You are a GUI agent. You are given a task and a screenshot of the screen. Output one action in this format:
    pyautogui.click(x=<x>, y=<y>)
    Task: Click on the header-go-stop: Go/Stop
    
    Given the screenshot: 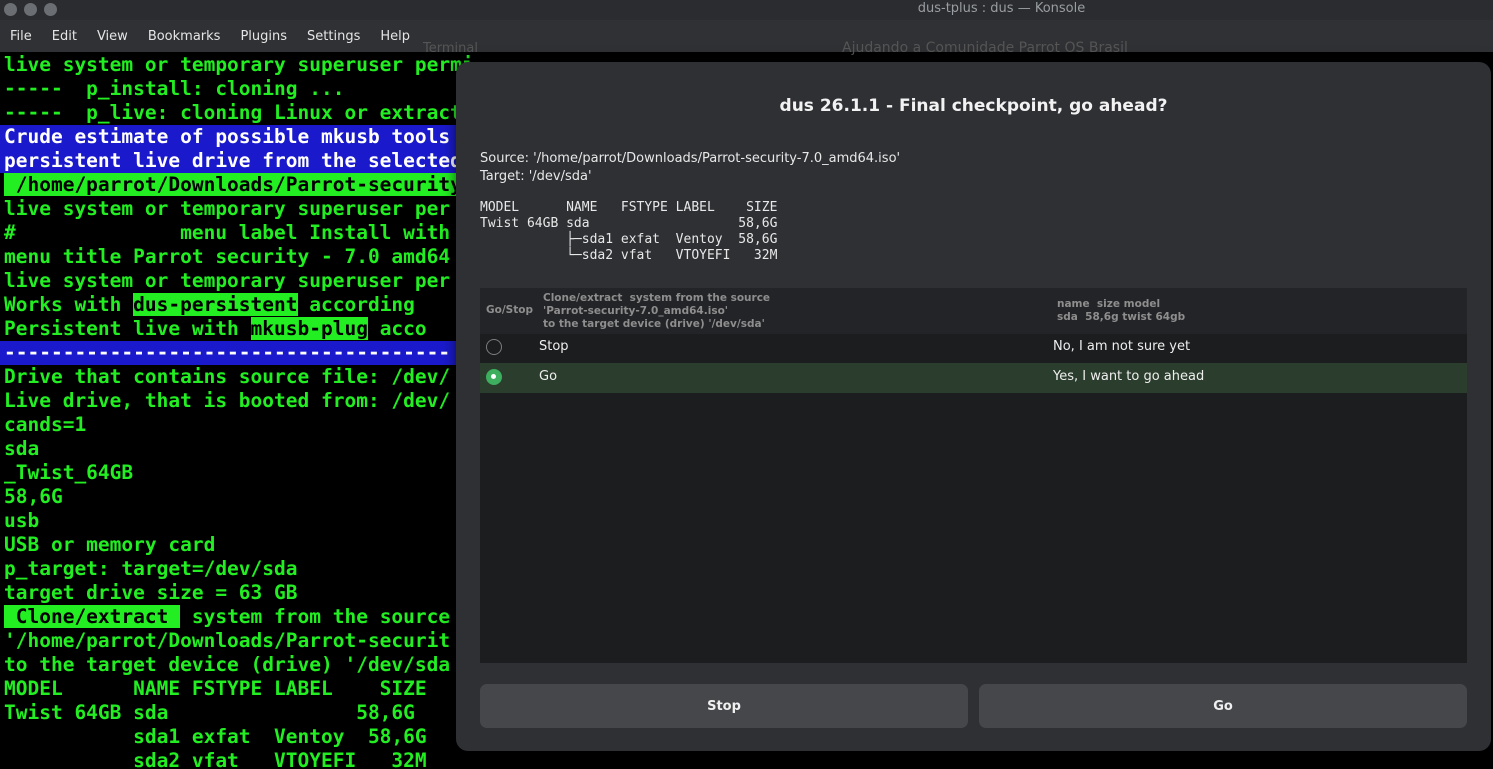 What is the action you would take?
    pyautogui.click(x=509, y=310)
    